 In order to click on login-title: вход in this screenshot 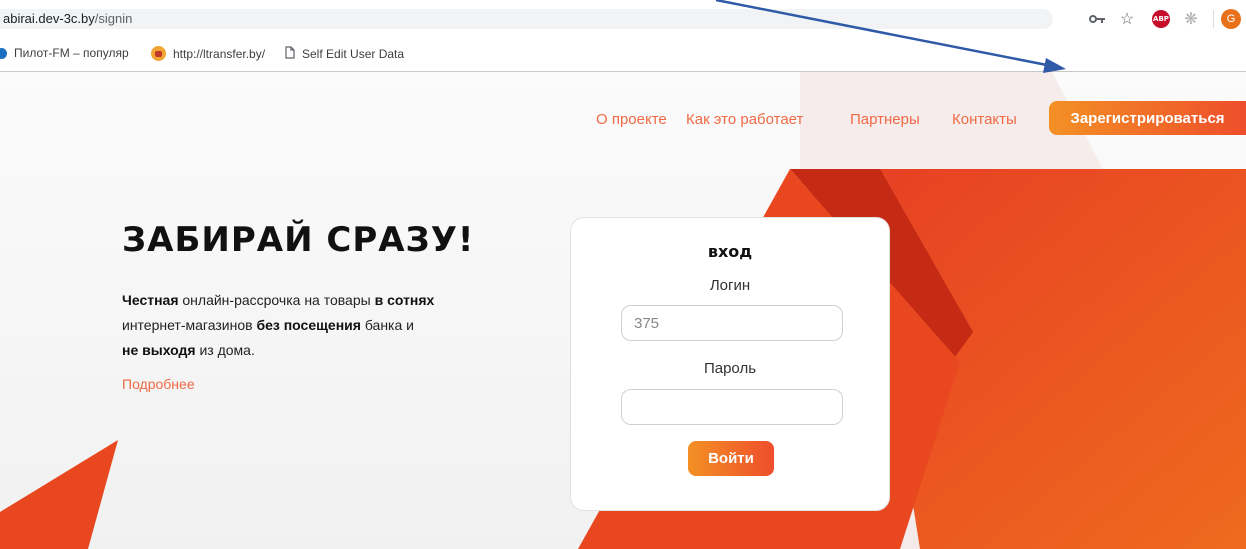, I will do `click(730, 251)`.